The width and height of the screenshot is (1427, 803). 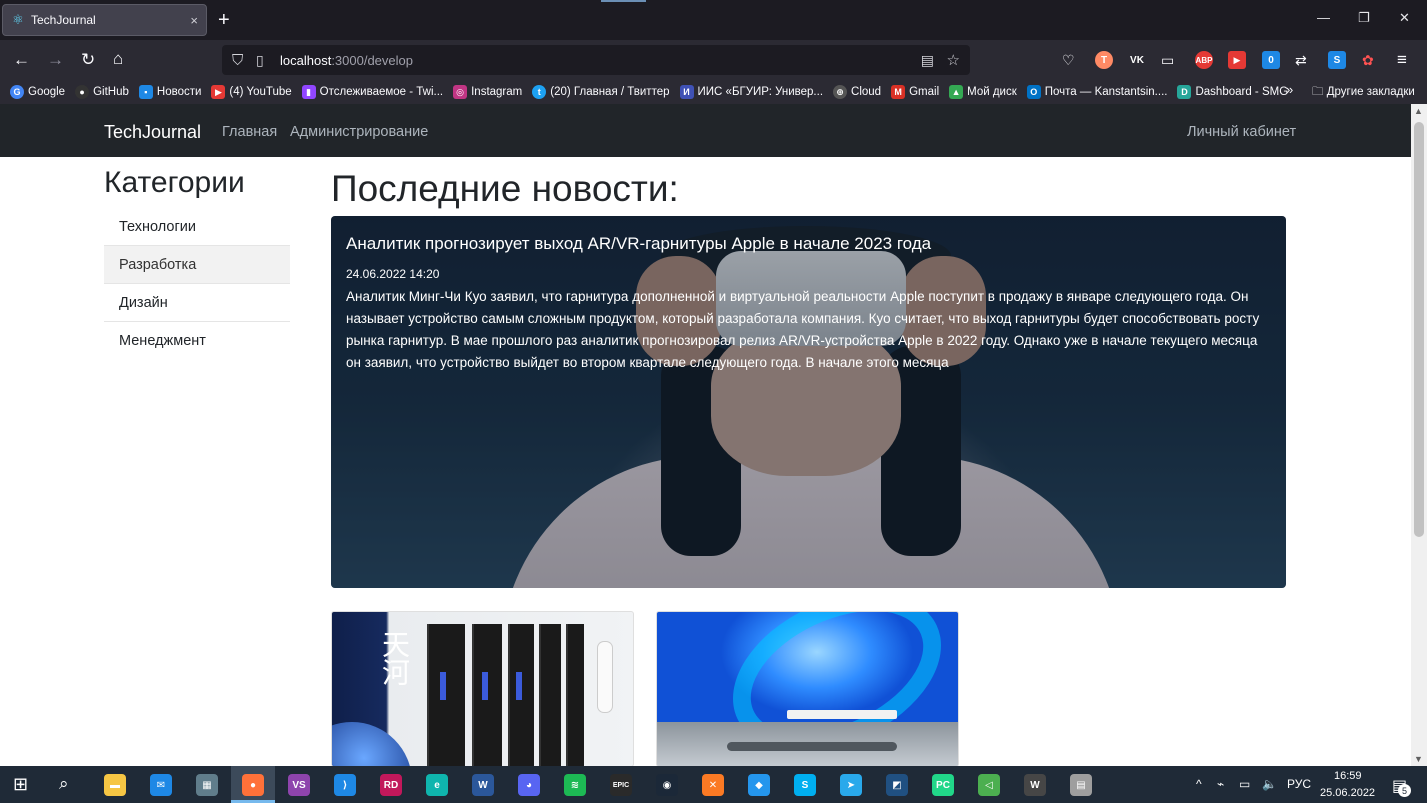 What do you see at coordinates (460, 92) in the screenshot?
I see `instagram-icon: ◎` at bounding box center [460, 92].